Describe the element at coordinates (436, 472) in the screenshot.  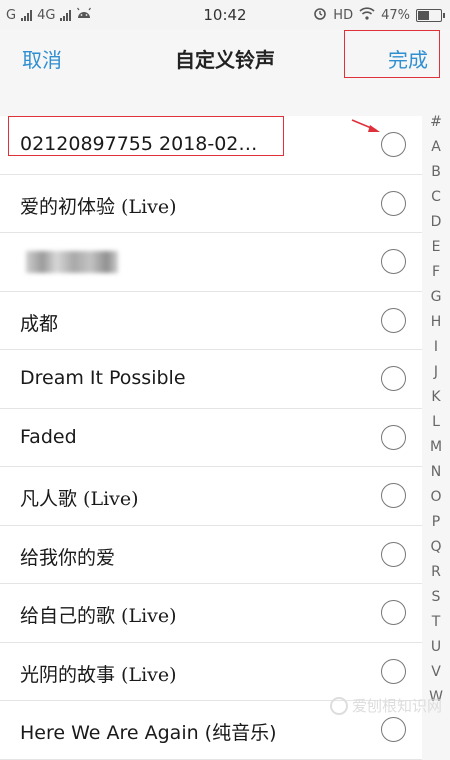
I see `index-letter: N` at that location.